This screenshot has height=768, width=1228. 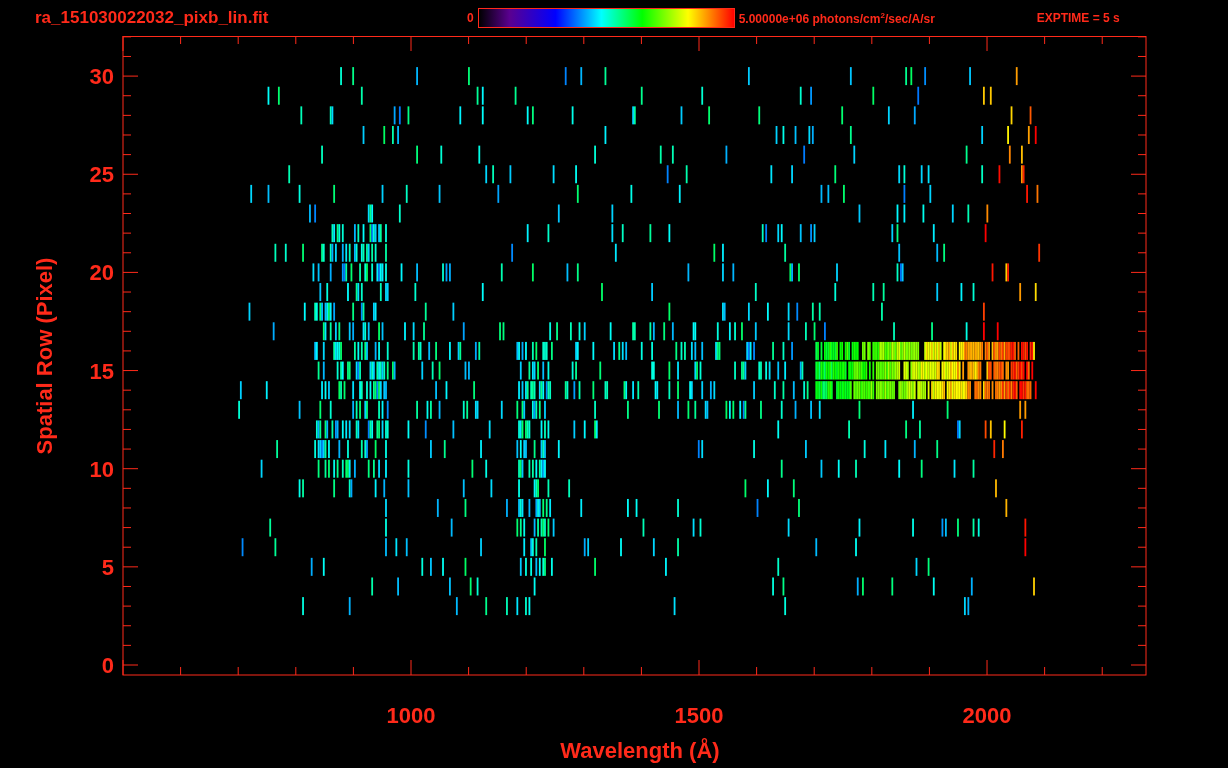 What do you see at coordinates (837, 18) in the screenshot?
I see `colorbar-max-label: 5.00000e+06 photons/cm$^{2}$/sec/A/sr` at bounding box center [837, 18].